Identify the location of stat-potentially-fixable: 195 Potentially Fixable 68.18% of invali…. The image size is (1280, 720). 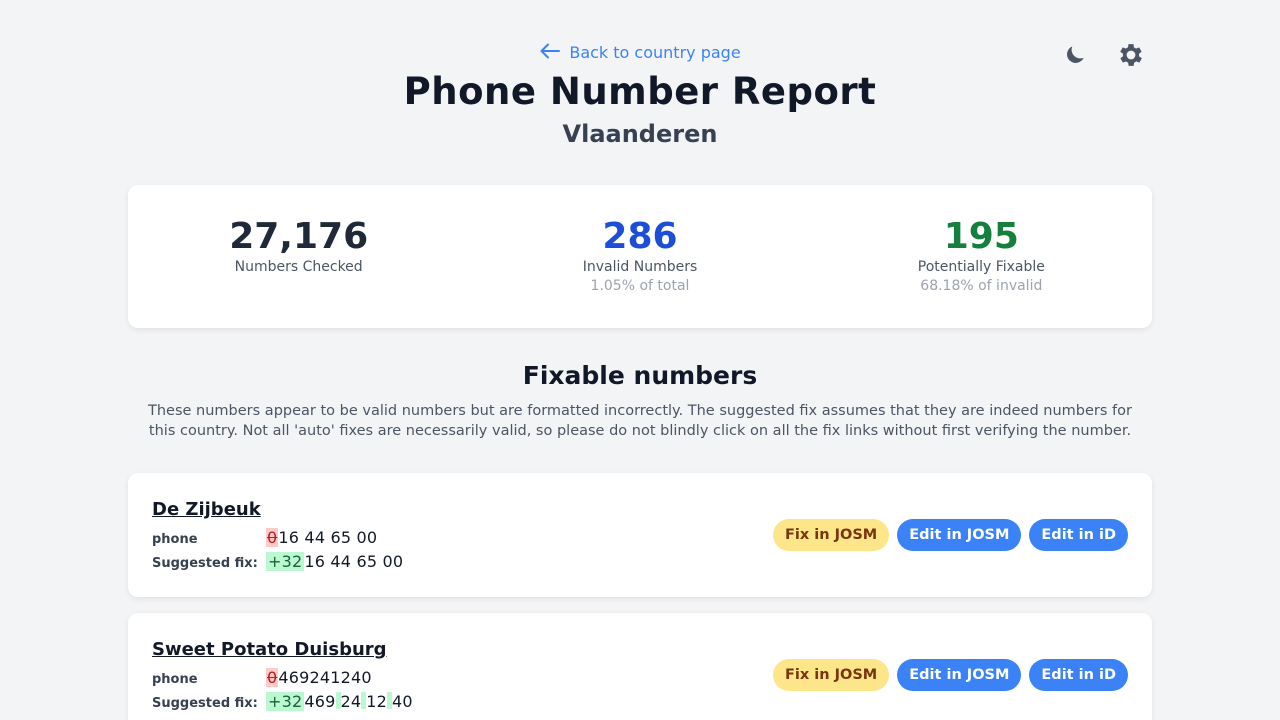
(981, 256).